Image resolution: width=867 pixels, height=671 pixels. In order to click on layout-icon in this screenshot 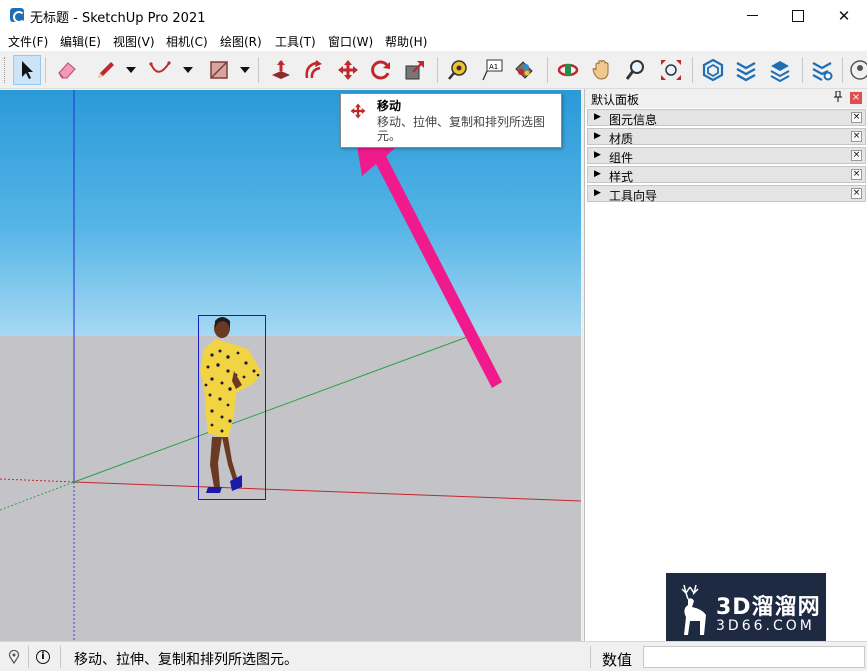, I will do `click(780, 70)`.